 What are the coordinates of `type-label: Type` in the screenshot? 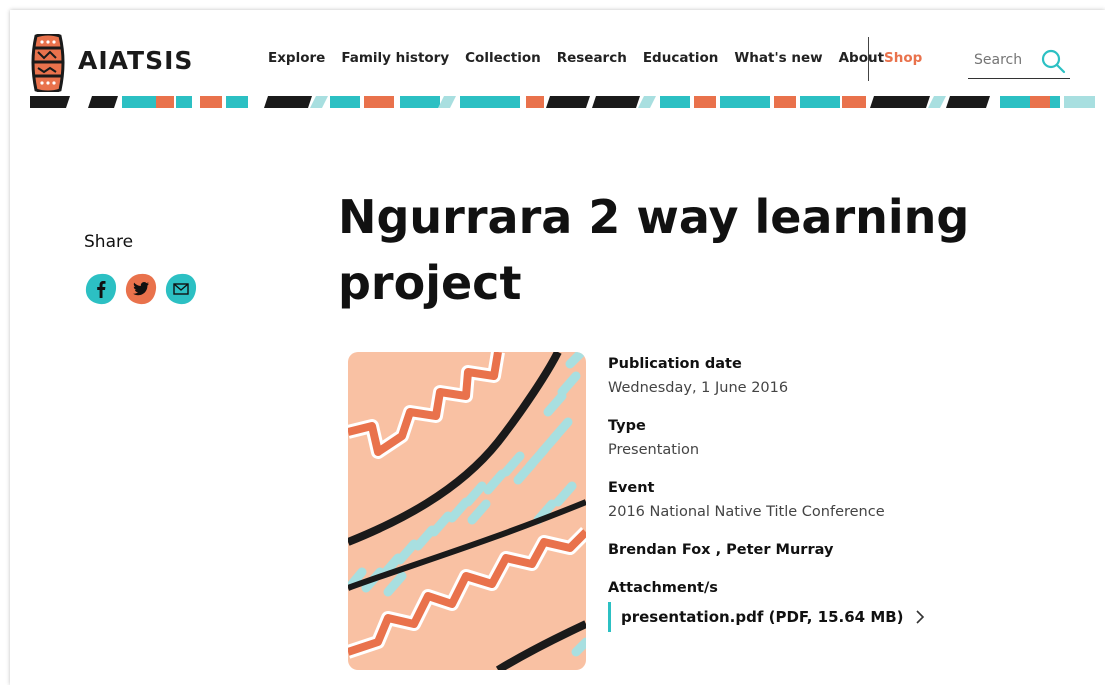 It's located at (627, 426).